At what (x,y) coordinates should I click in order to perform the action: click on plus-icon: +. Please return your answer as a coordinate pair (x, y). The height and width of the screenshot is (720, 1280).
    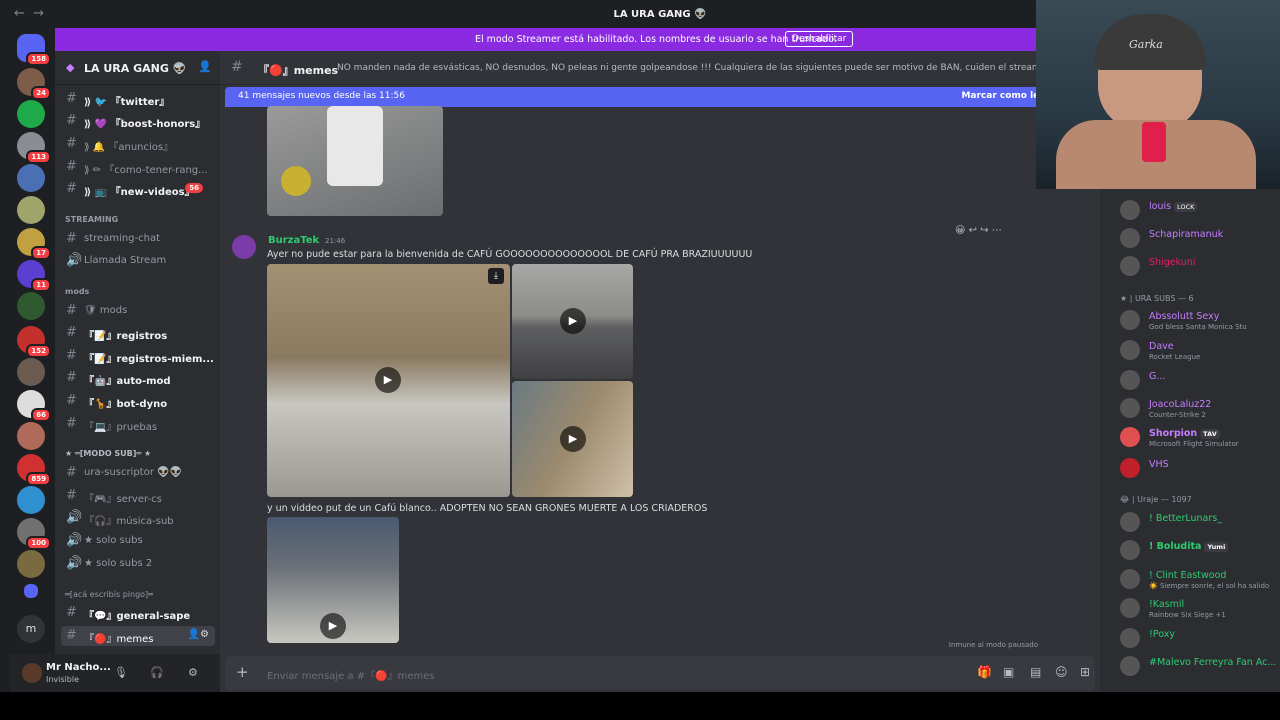
    Looking at the image, I should click on (242, 672).